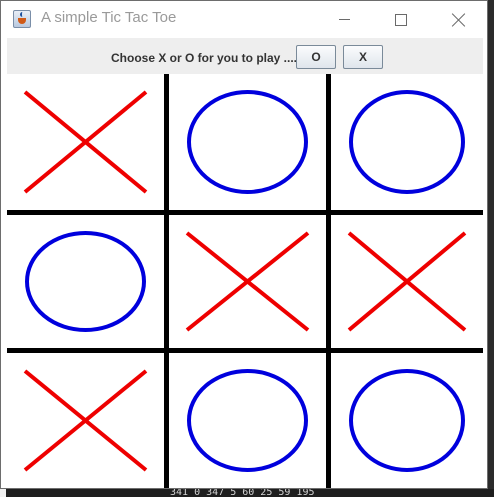 This screenshot has width=494, height=497. I want to click on choose-o-button: O, so click(316, 57).